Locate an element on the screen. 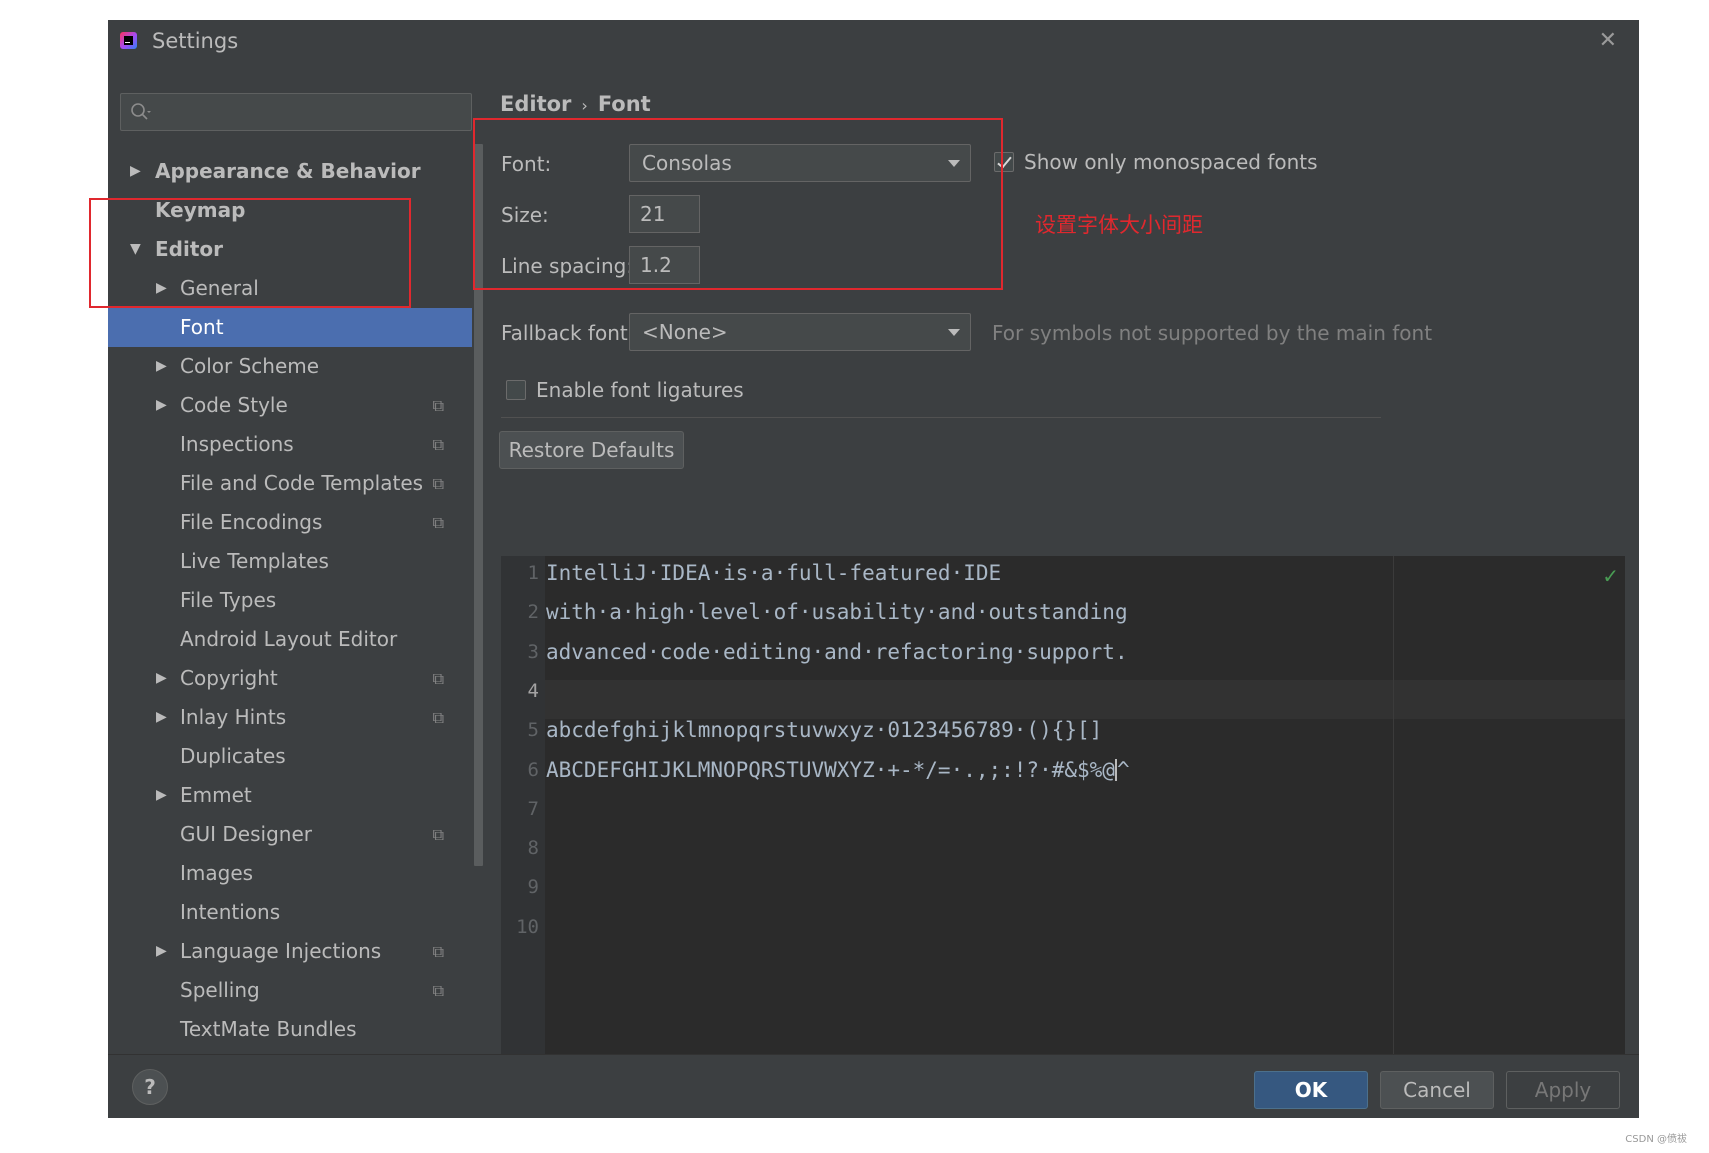 This screenshot has width=1709, height=1153. fallback-font-combobox: <None> is located at coordinates (800, 332).